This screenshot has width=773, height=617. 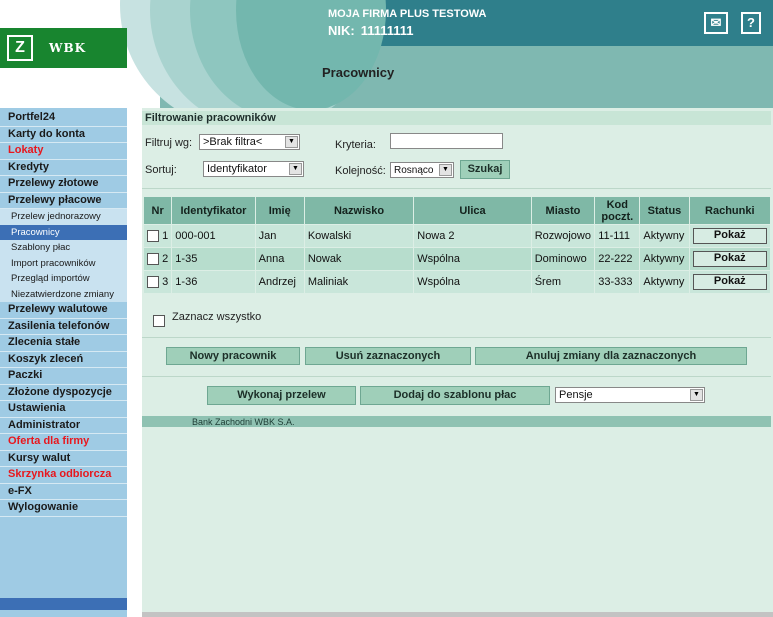 What do you see at coordinates (455, 395) in the screenshot?
I see `add-to-template-button: Dodaj do szablonu płac` at bounding box center [455, 395].